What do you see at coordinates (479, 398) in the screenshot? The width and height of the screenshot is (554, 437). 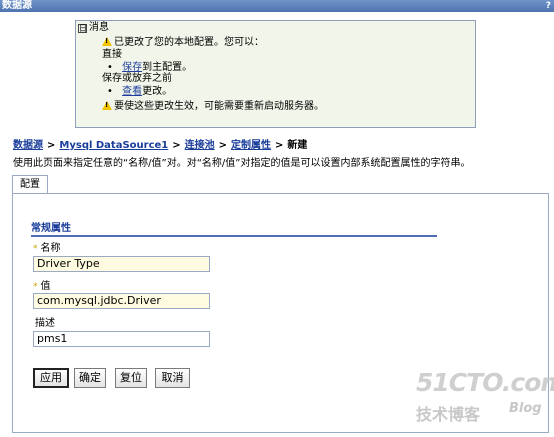 I see `watermark-logo: 51CTO.com 技术博客 Blog` at bounding box center [479, 398].